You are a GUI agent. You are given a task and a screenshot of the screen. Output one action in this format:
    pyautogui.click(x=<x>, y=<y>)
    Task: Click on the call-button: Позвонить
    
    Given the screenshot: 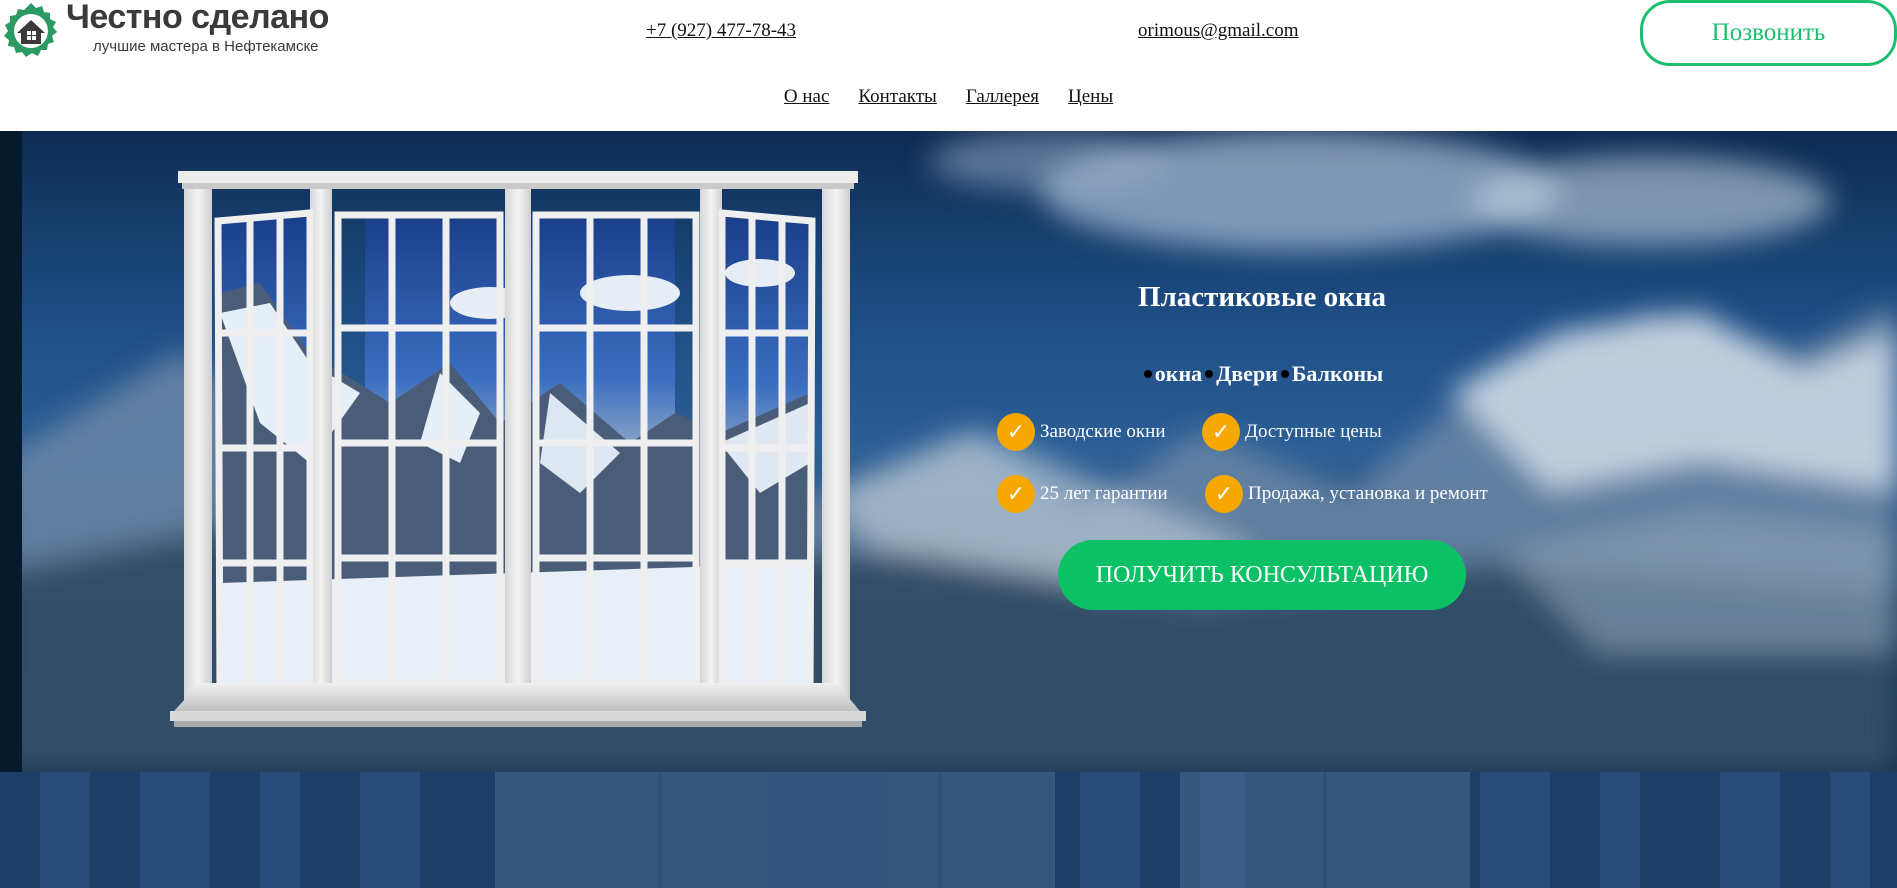 What is the action you would take?
    pyautogui.click(x=1768, y=33)
    